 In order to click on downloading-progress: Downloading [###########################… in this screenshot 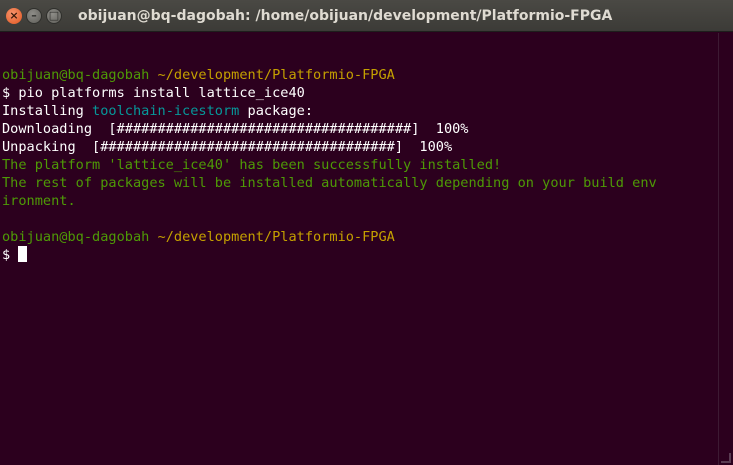, I will do `click(235, 129)`.